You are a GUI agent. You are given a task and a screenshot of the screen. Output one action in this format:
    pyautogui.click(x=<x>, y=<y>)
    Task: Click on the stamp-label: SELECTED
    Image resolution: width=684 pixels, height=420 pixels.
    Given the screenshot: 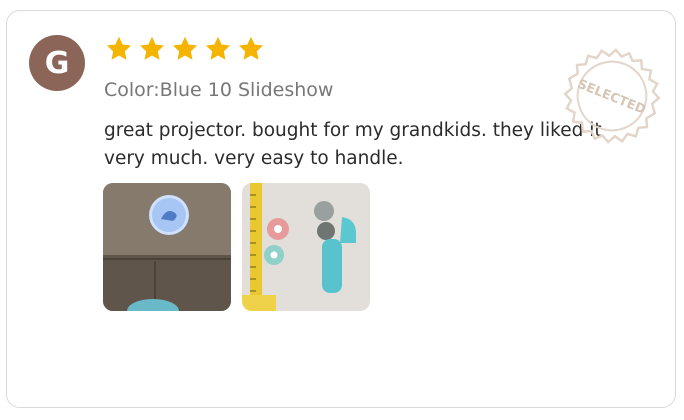 What is the action you would take?
    pyautogui.click(x=611, y=97)
    